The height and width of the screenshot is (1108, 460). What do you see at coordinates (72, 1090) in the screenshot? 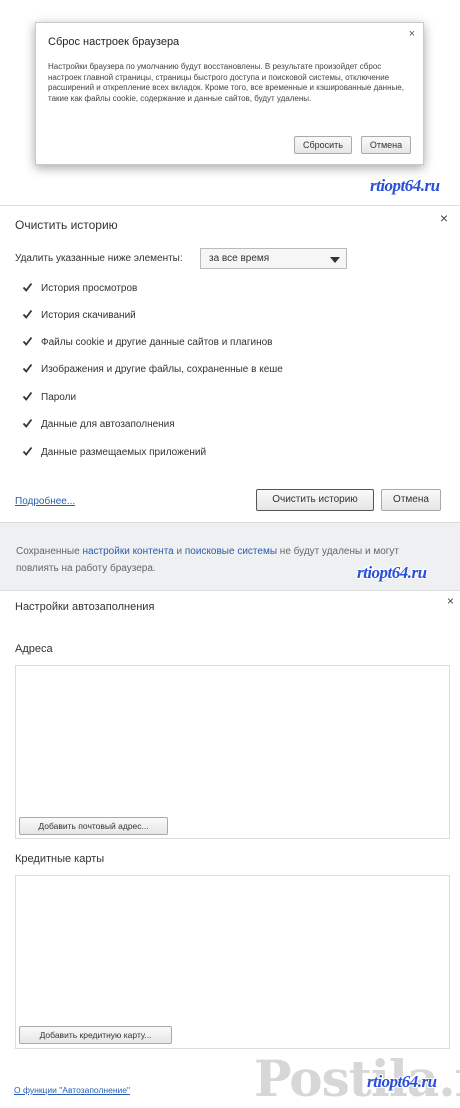
I see `about-autofill-link: О функции "Автозаполнение"` at bounding box center [72, 1090].